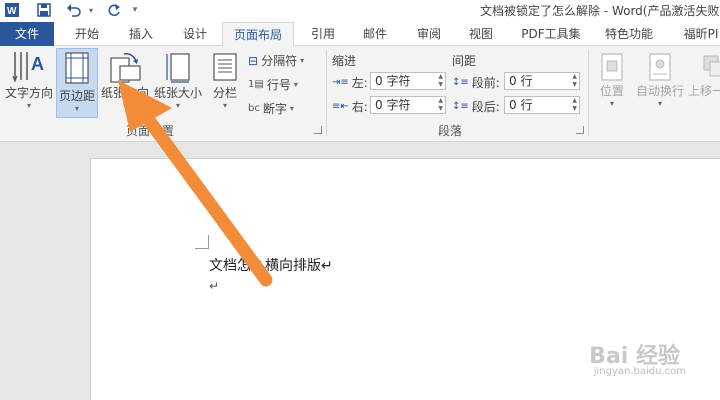 The width and height of the screenshot is (720, 400). I want to click on wrap-text-label: 自动换行, so click(659, 91).